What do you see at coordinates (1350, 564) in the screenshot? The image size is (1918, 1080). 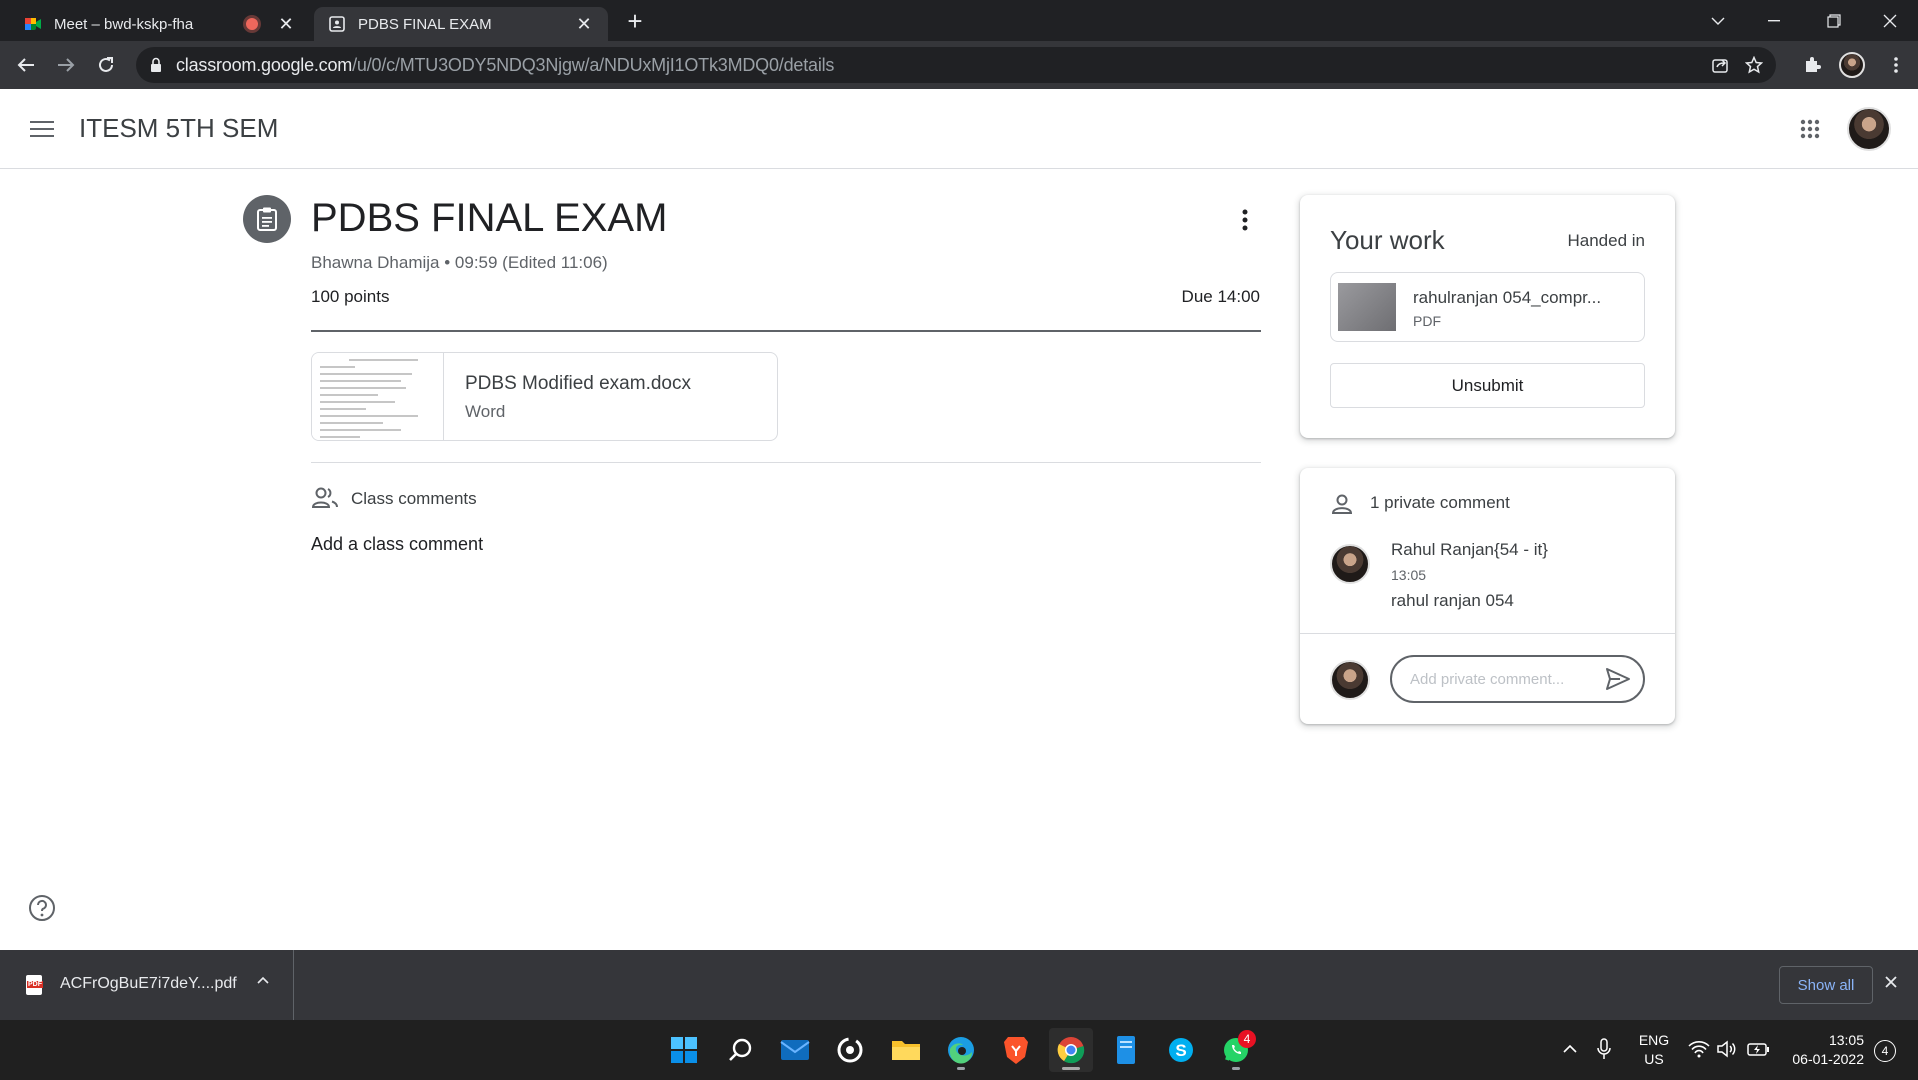 I see `commenter-avatar` at bounding box center [1350, 564].